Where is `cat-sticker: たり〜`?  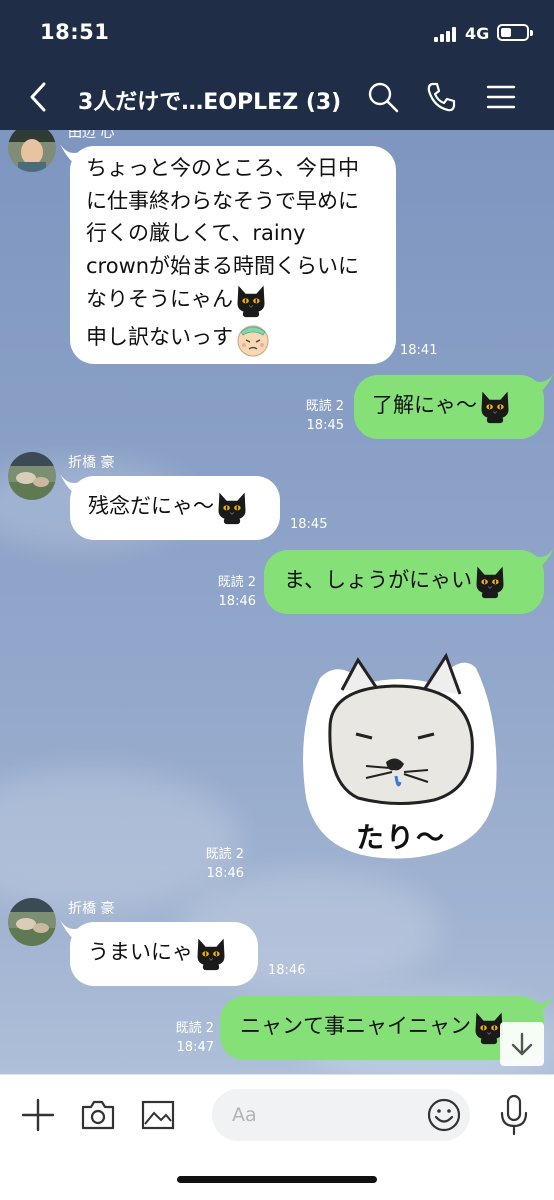 cat-sticker: たり〜 is located at coordinates (400, 750).